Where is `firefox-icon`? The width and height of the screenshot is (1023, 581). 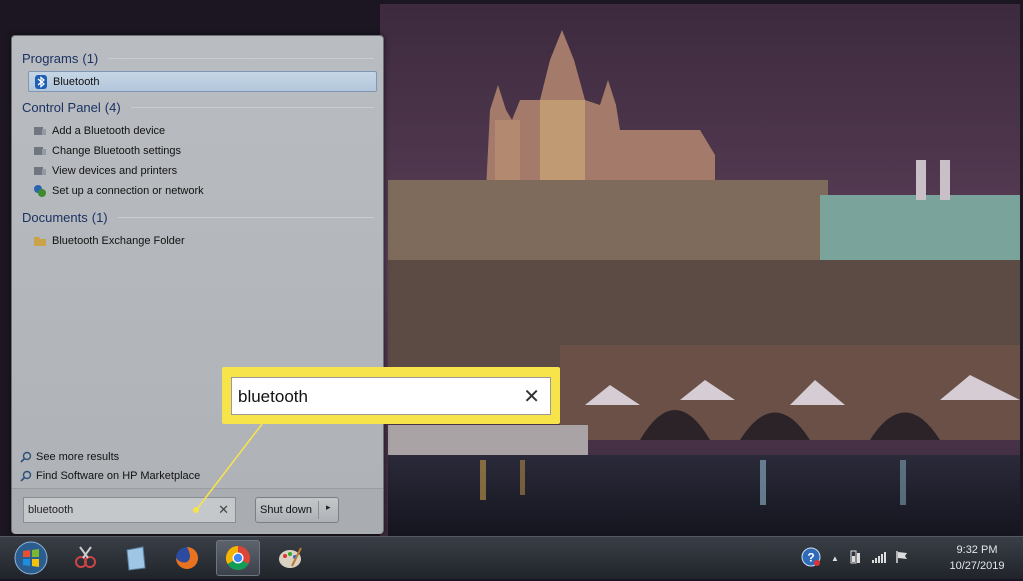
firefox-icon is located at coordinates (187, 558).